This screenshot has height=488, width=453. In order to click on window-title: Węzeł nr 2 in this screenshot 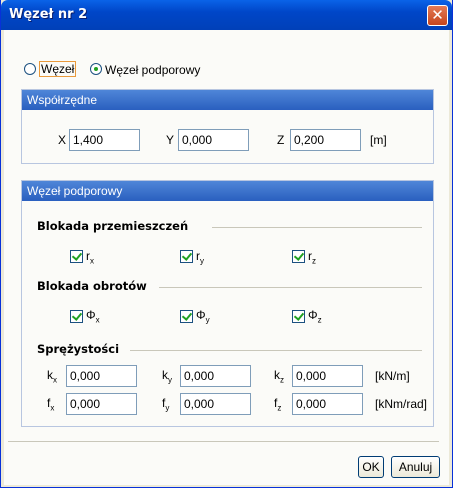, I will do `click(48, 14)`.